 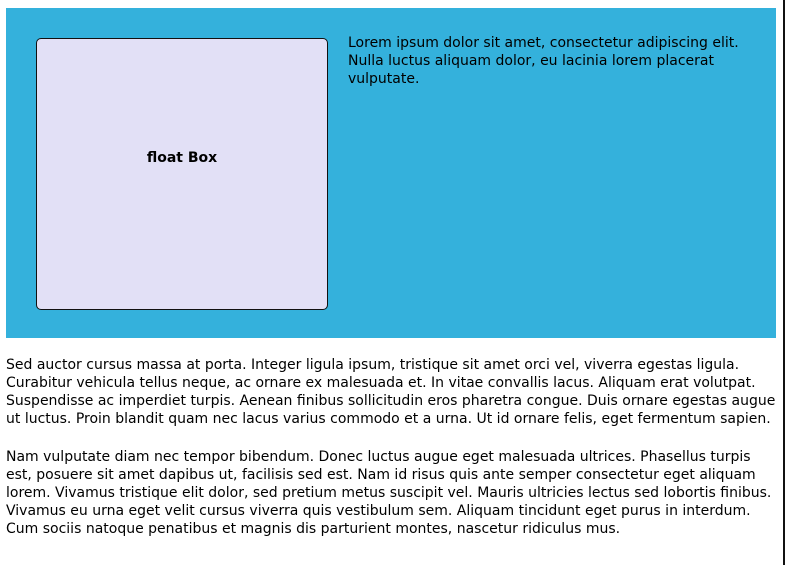 What do you see at coordinates (182, 158) in the screenshot?
I see `float-box-label: float Box` at bounding box center [182, 158].